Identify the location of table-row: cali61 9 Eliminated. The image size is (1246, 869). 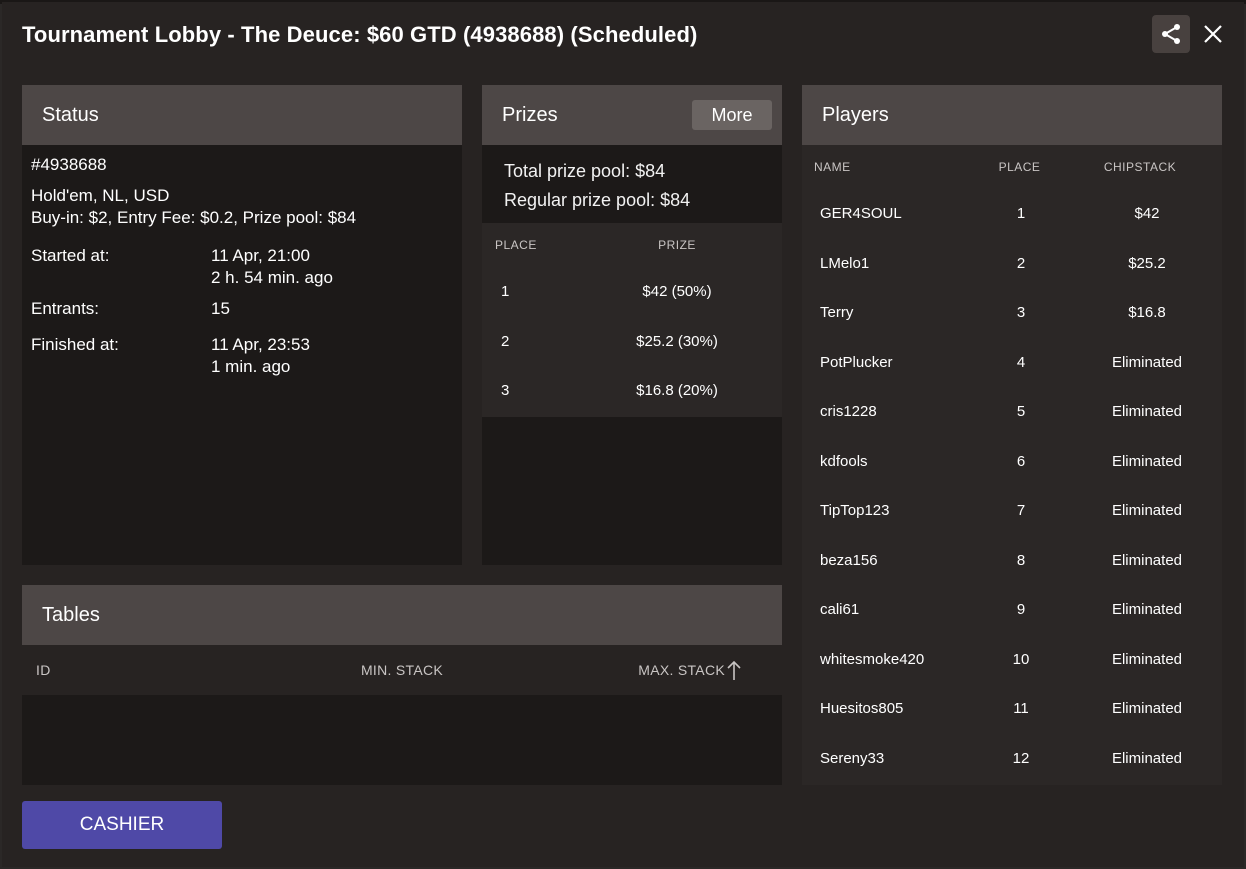
(1012, 610).